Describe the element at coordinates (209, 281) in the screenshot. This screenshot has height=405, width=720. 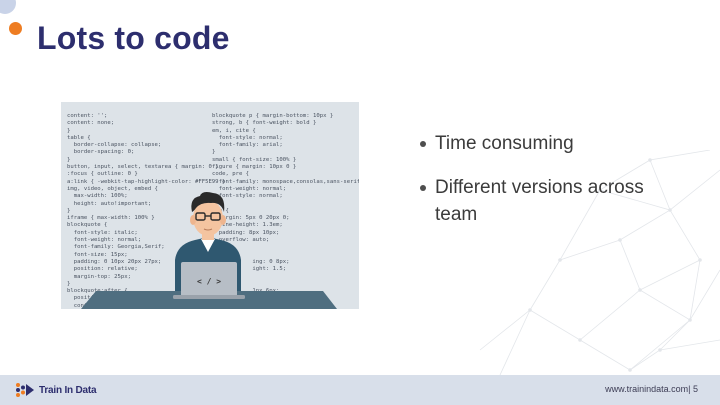
I see `laptop-code-glyph: < / >` at that location.